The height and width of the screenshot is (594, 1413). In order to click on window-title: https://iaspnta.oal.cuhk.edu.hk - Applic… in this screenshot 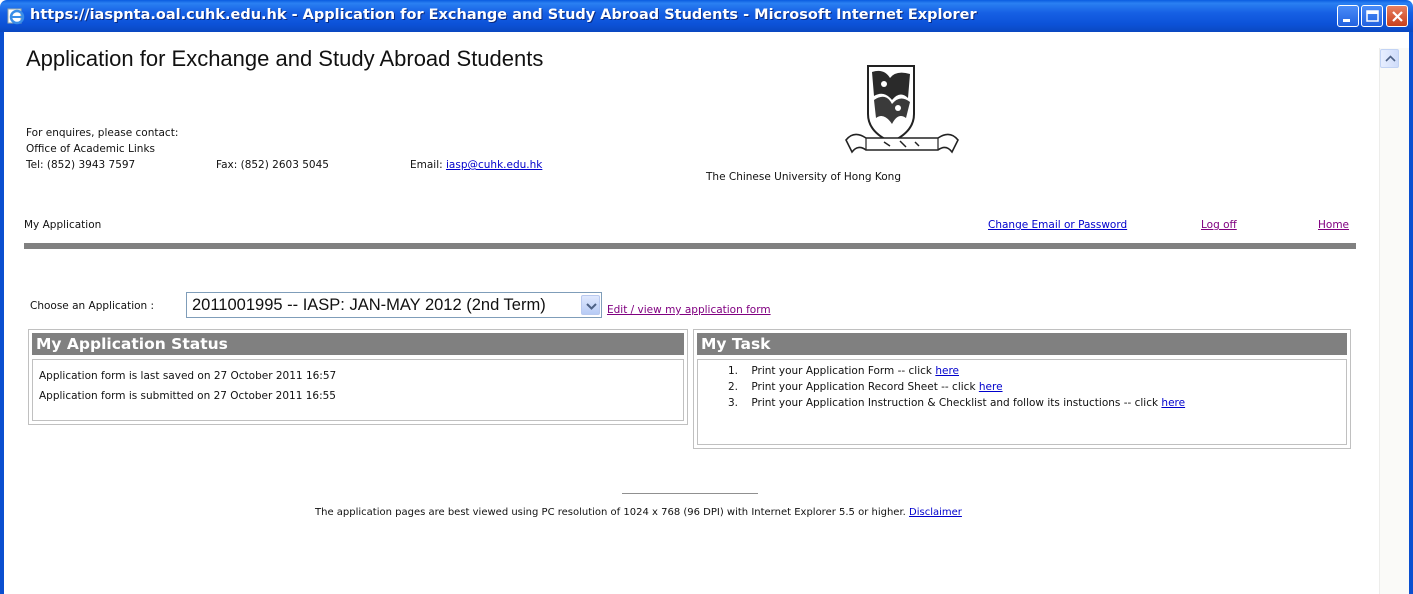, I will do `click(503, 15)`.